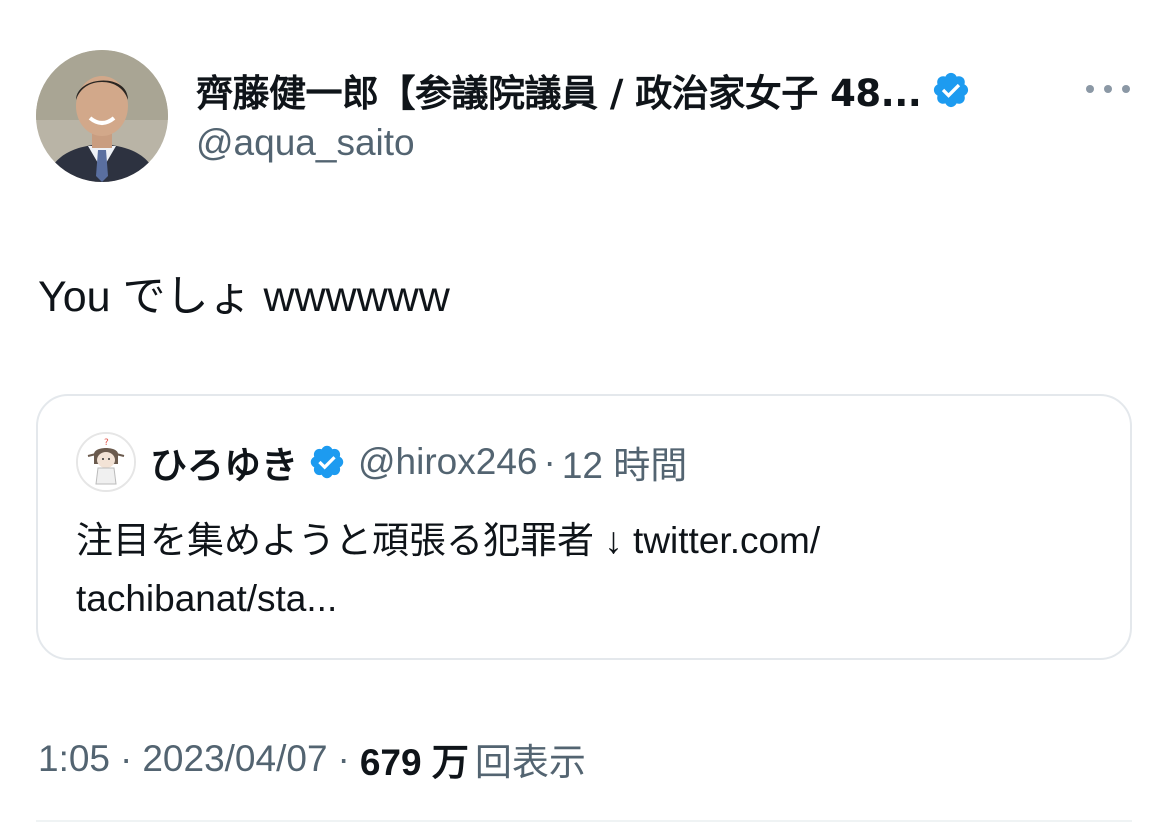  What do you see at coordinates (74, 759) in the screenshot?
I see `tweet-time: 1:05` at bounding box center [74, 759].